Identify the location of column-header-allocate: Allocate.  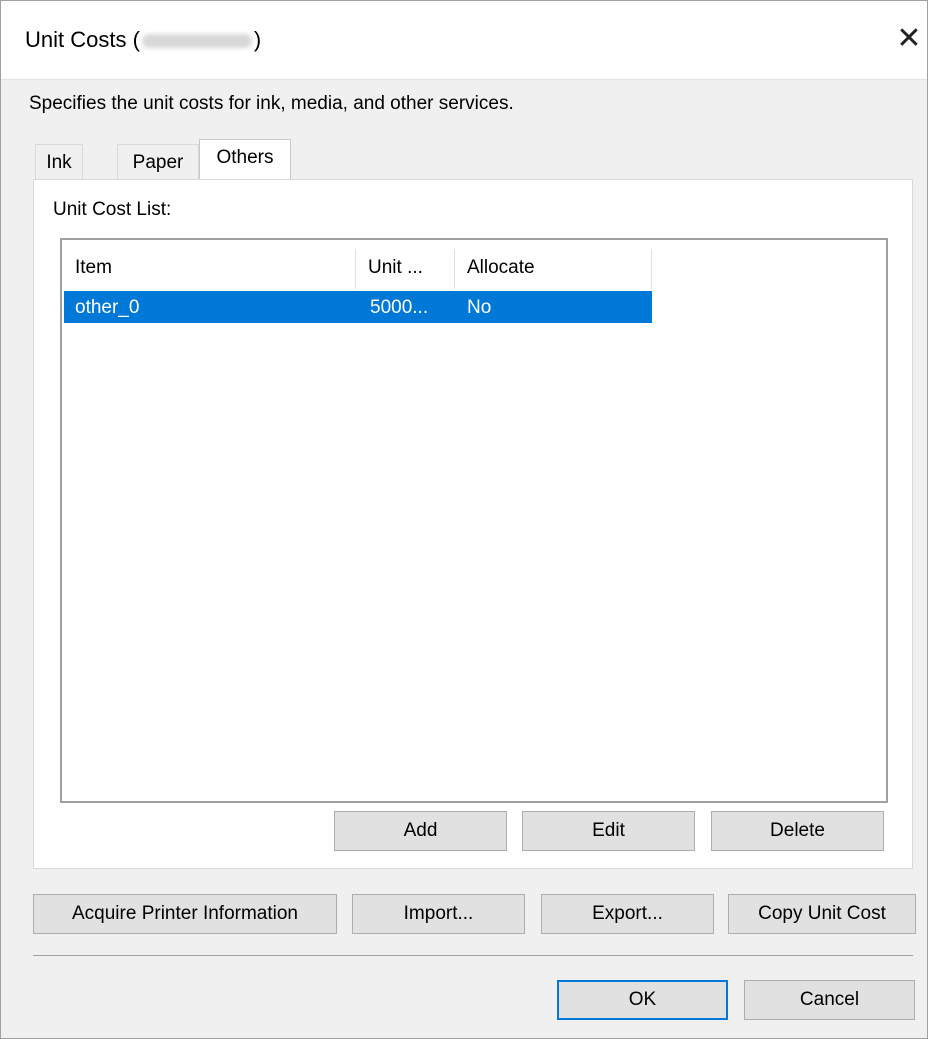
(553, 268).